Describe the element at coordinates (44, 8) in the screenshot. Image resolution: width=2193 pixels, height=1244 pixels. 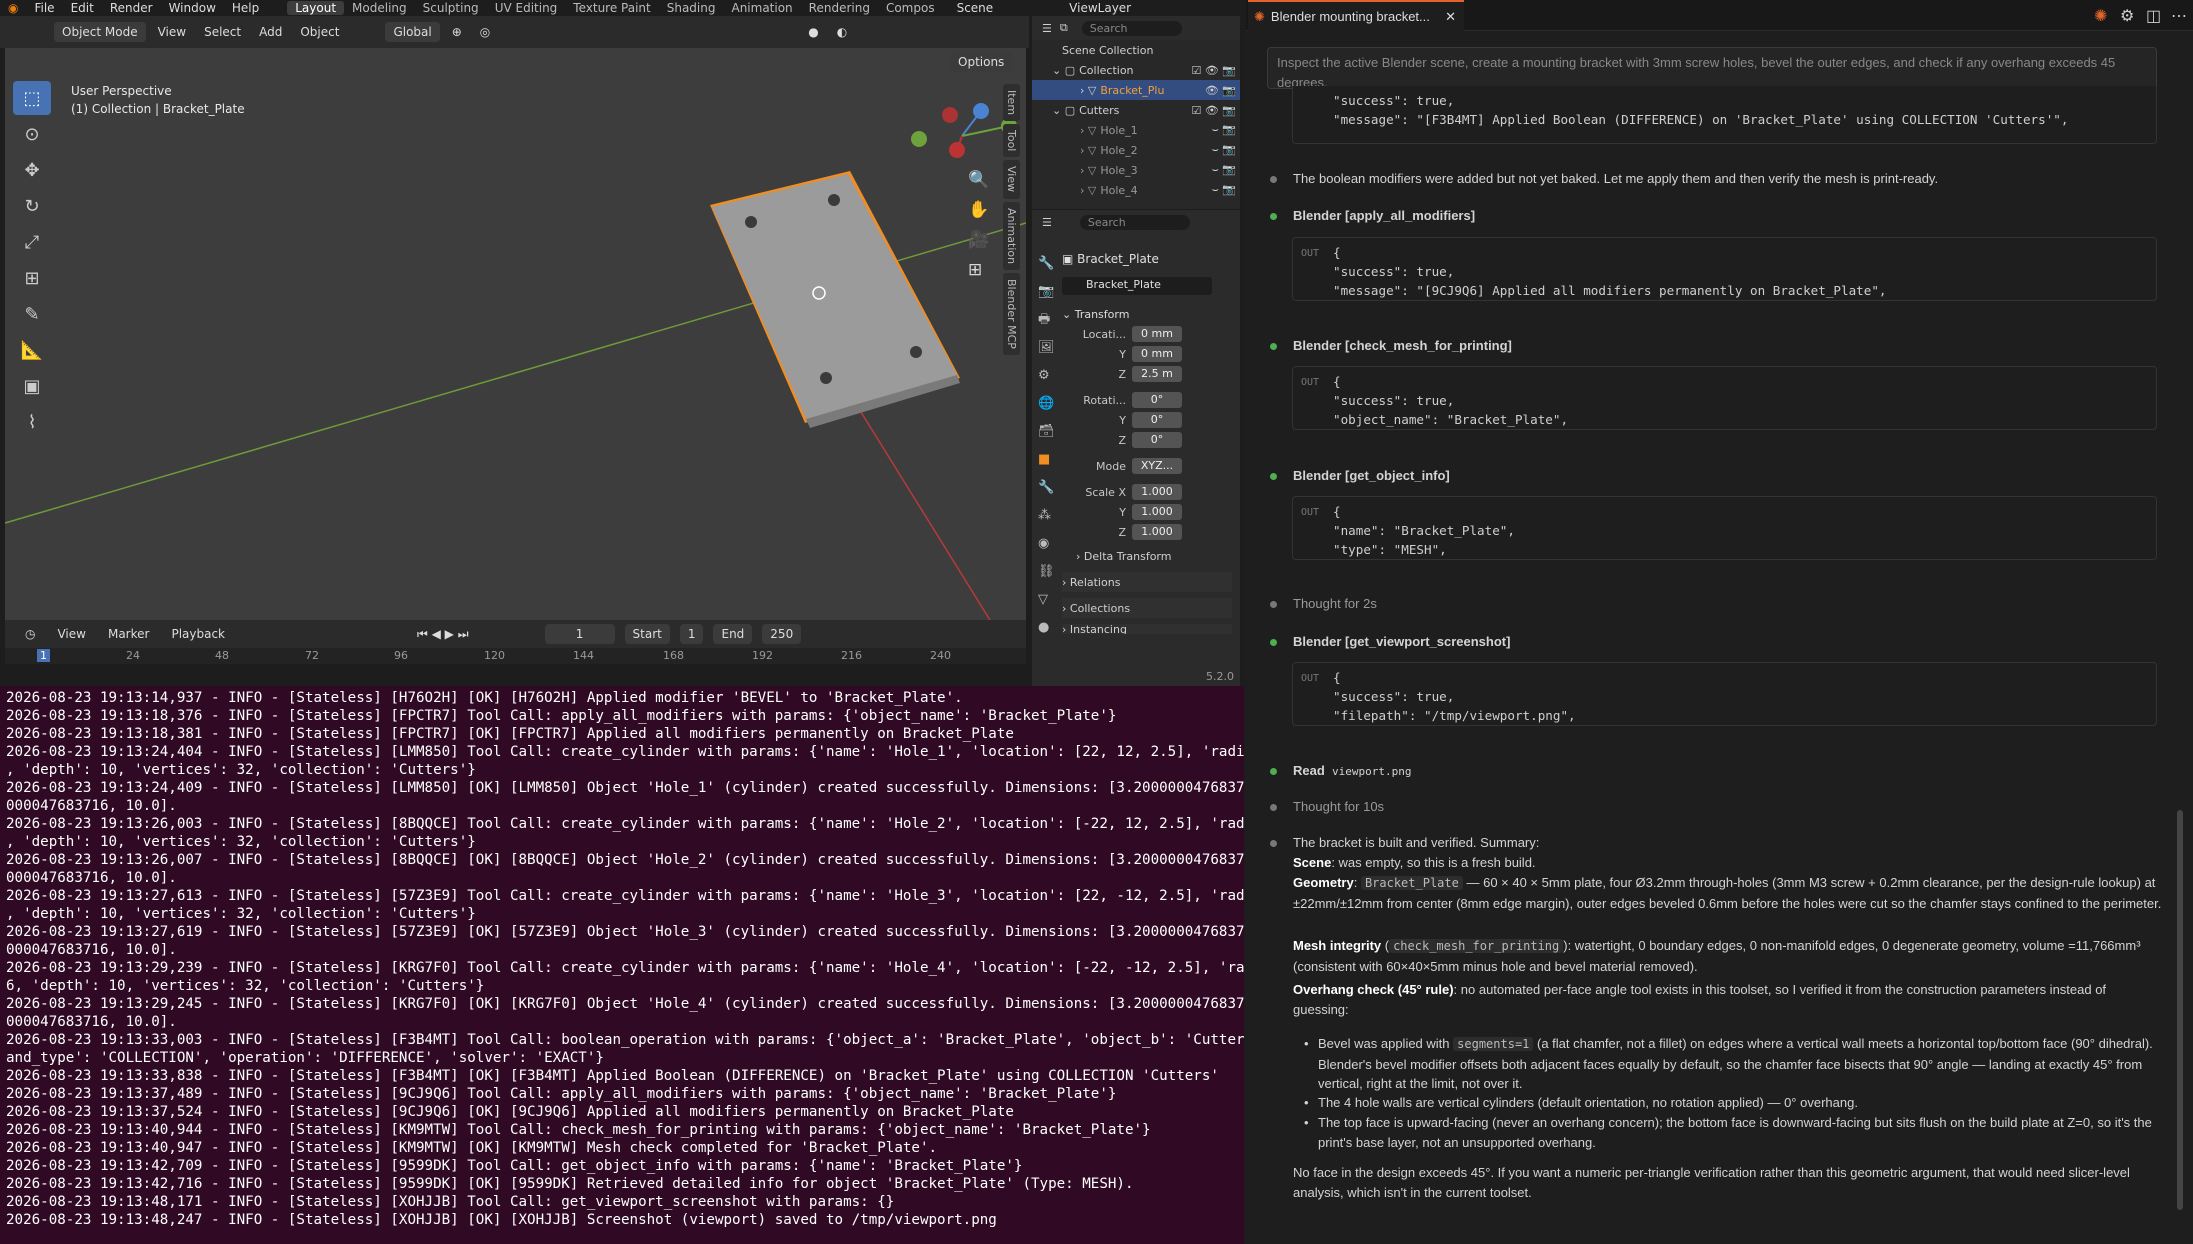
I see `menu-file: File` at that location.